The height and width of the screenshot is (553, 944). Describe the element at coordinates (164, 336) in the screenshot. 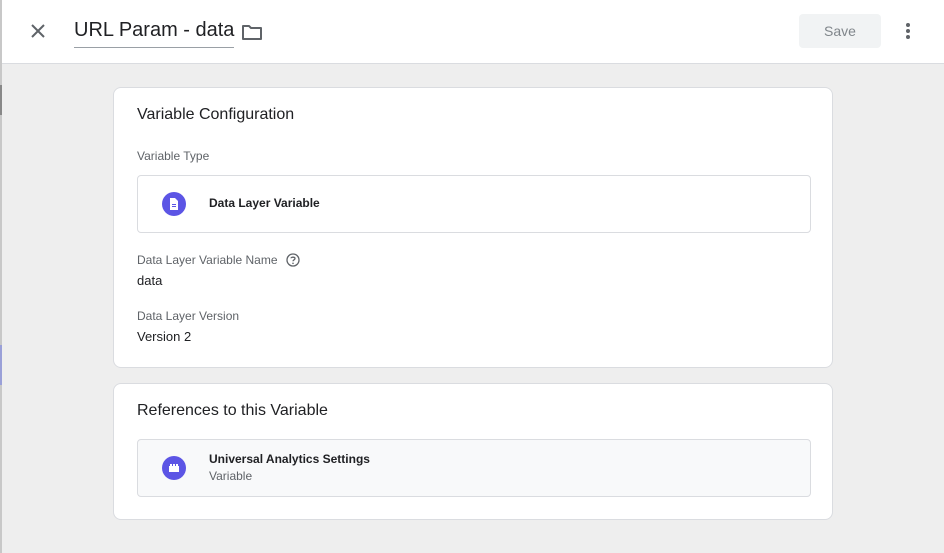

I see `data-layer-version-value: Version 2` at that location.